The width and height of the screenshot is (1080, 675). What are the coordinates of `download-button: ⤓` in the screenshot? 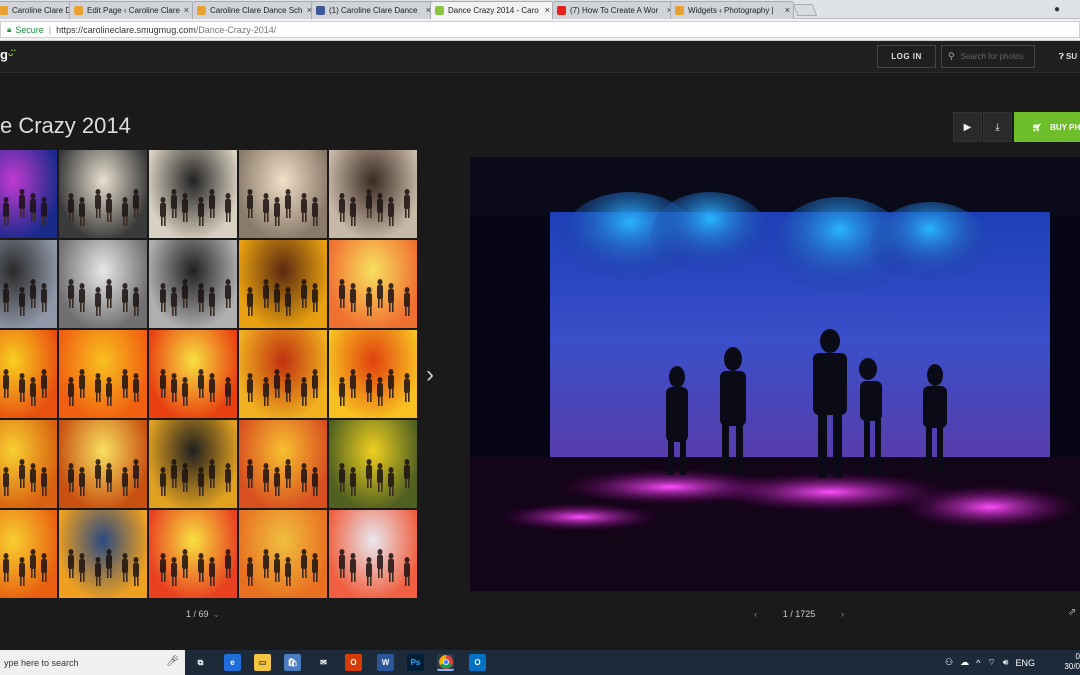 It's located at (997, 127).